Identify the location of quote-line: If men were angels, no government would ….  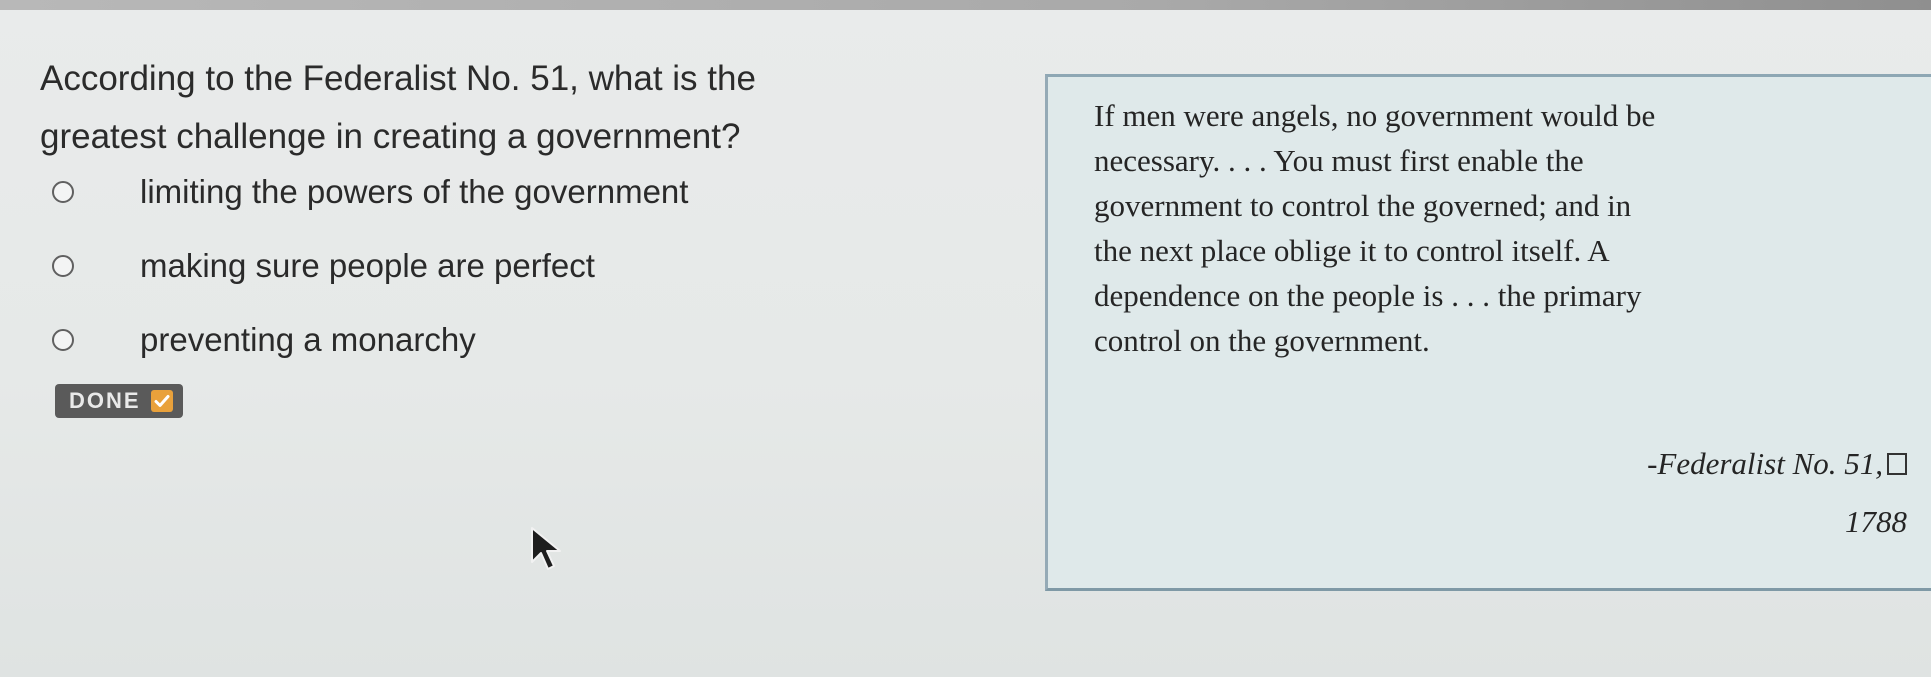
(1375, 115).